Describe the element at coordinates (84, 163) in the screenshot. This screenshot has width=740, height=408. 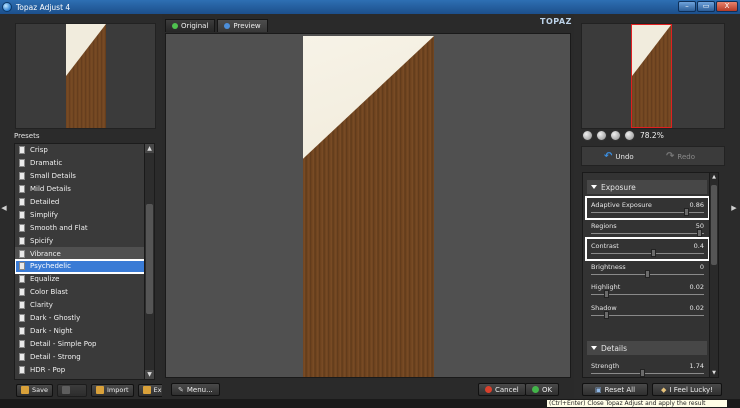
I see `preset-item: Dramatic` at that location.